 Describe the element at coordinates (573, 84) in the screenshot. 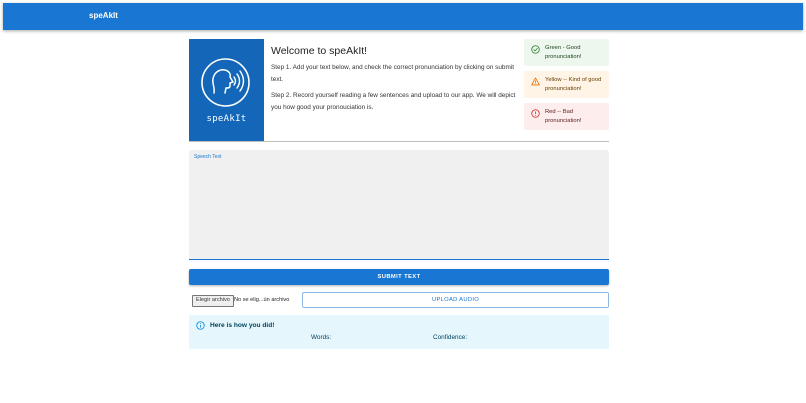

I see `legend-yellow-text: Yellow -- Kind of good pronunciation!` at that location.